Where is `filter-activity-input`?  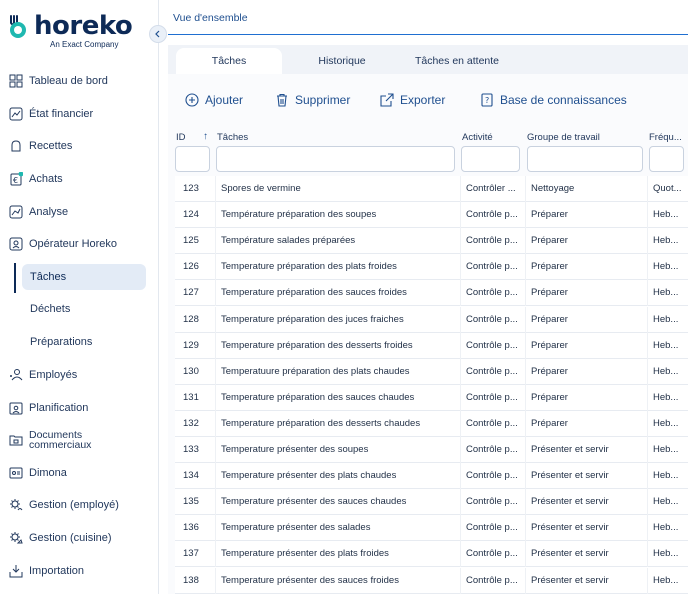 filter-activity-input is located at coordinates (490, 159).